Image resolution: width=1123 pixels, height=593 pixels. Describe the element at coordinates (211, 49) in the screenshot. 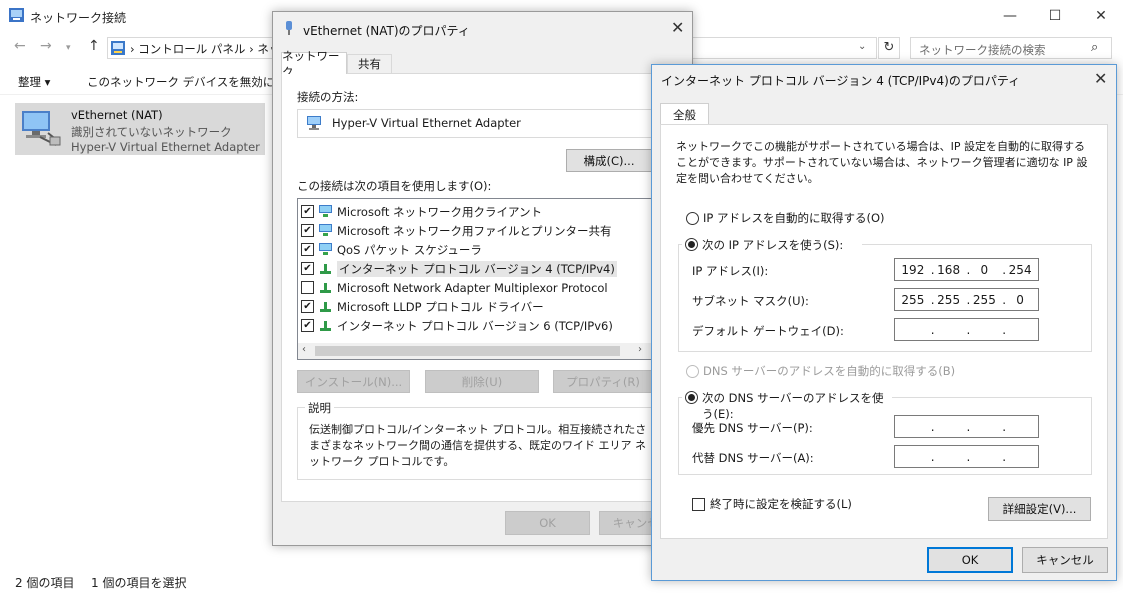

I see `address-path: › コントロール パネル › ネット` at that location.